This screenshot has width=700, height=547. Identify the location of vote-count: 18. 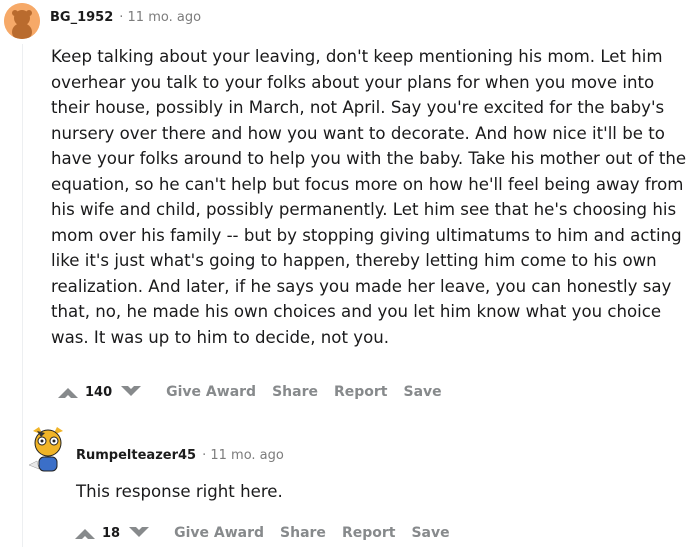
(111, 533).